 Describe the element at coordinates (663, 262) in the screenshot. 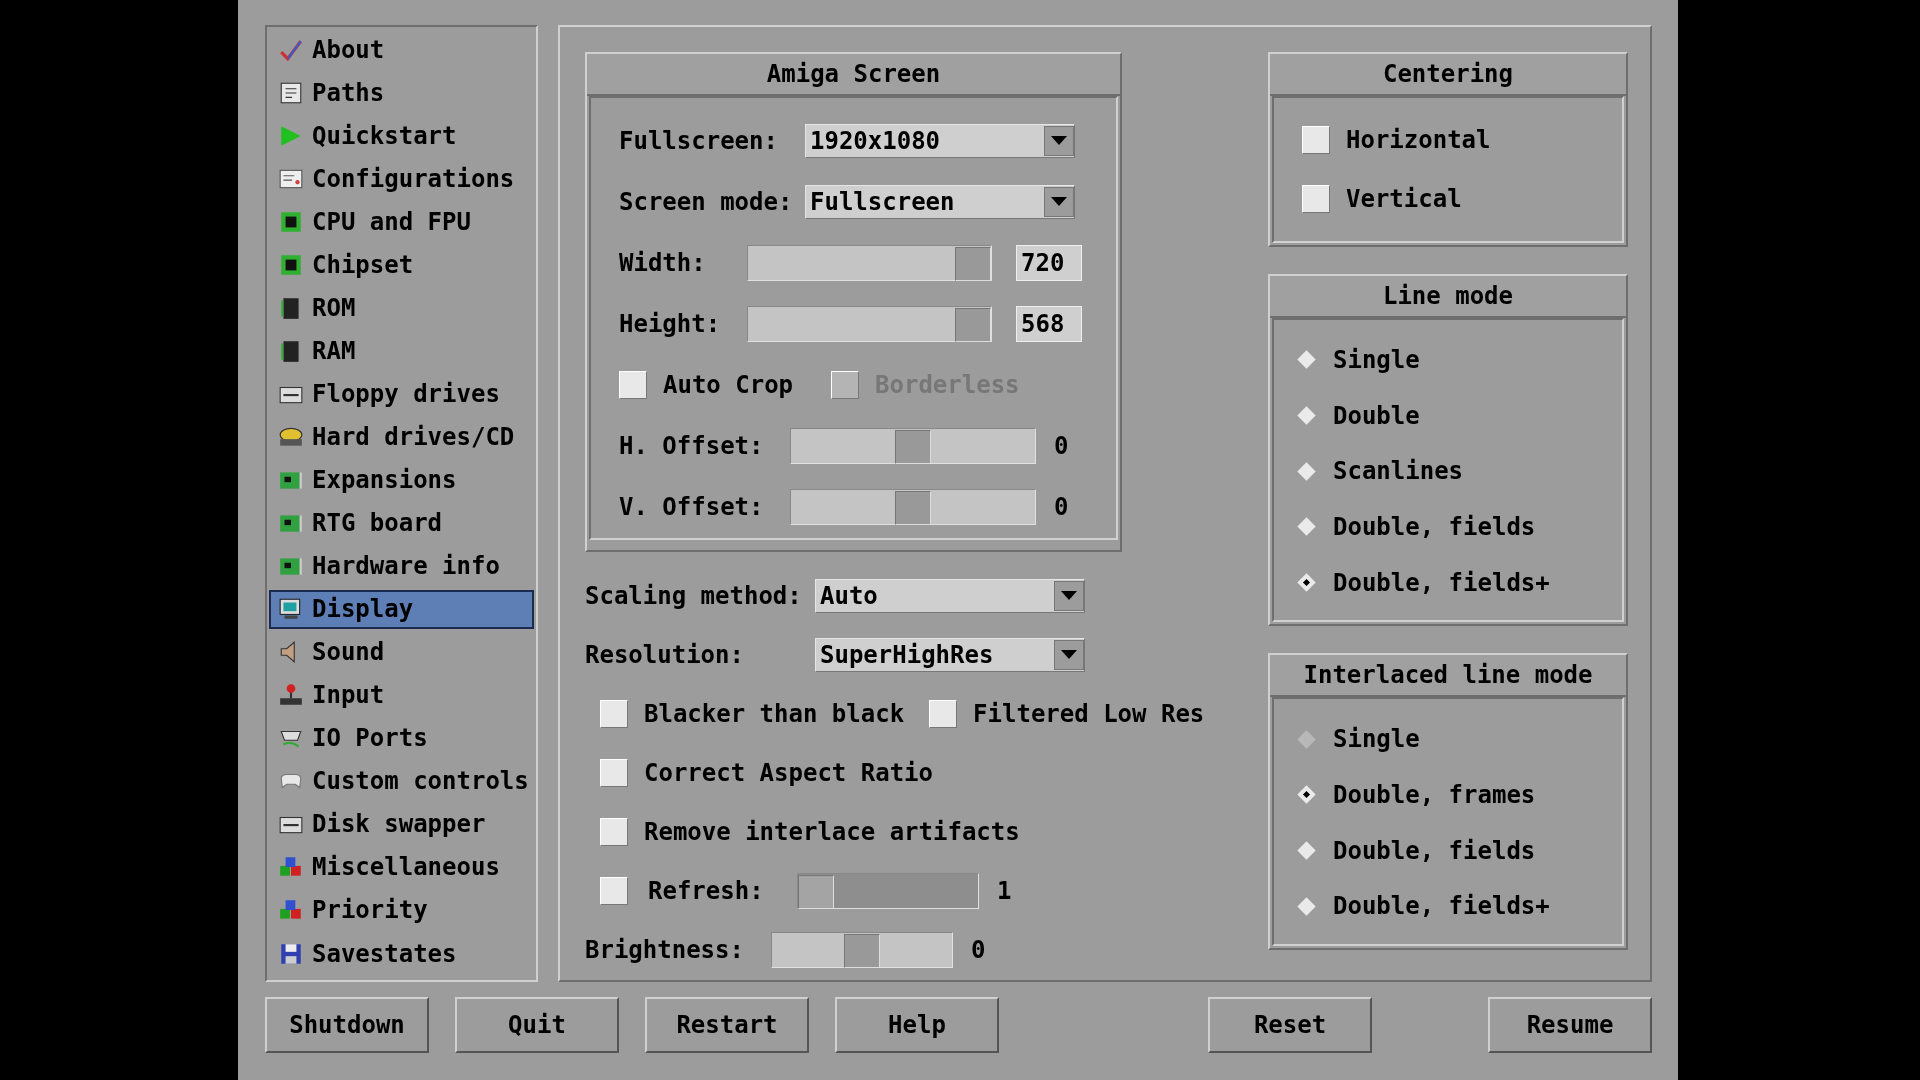

I see `field-label: Width:` at that location.